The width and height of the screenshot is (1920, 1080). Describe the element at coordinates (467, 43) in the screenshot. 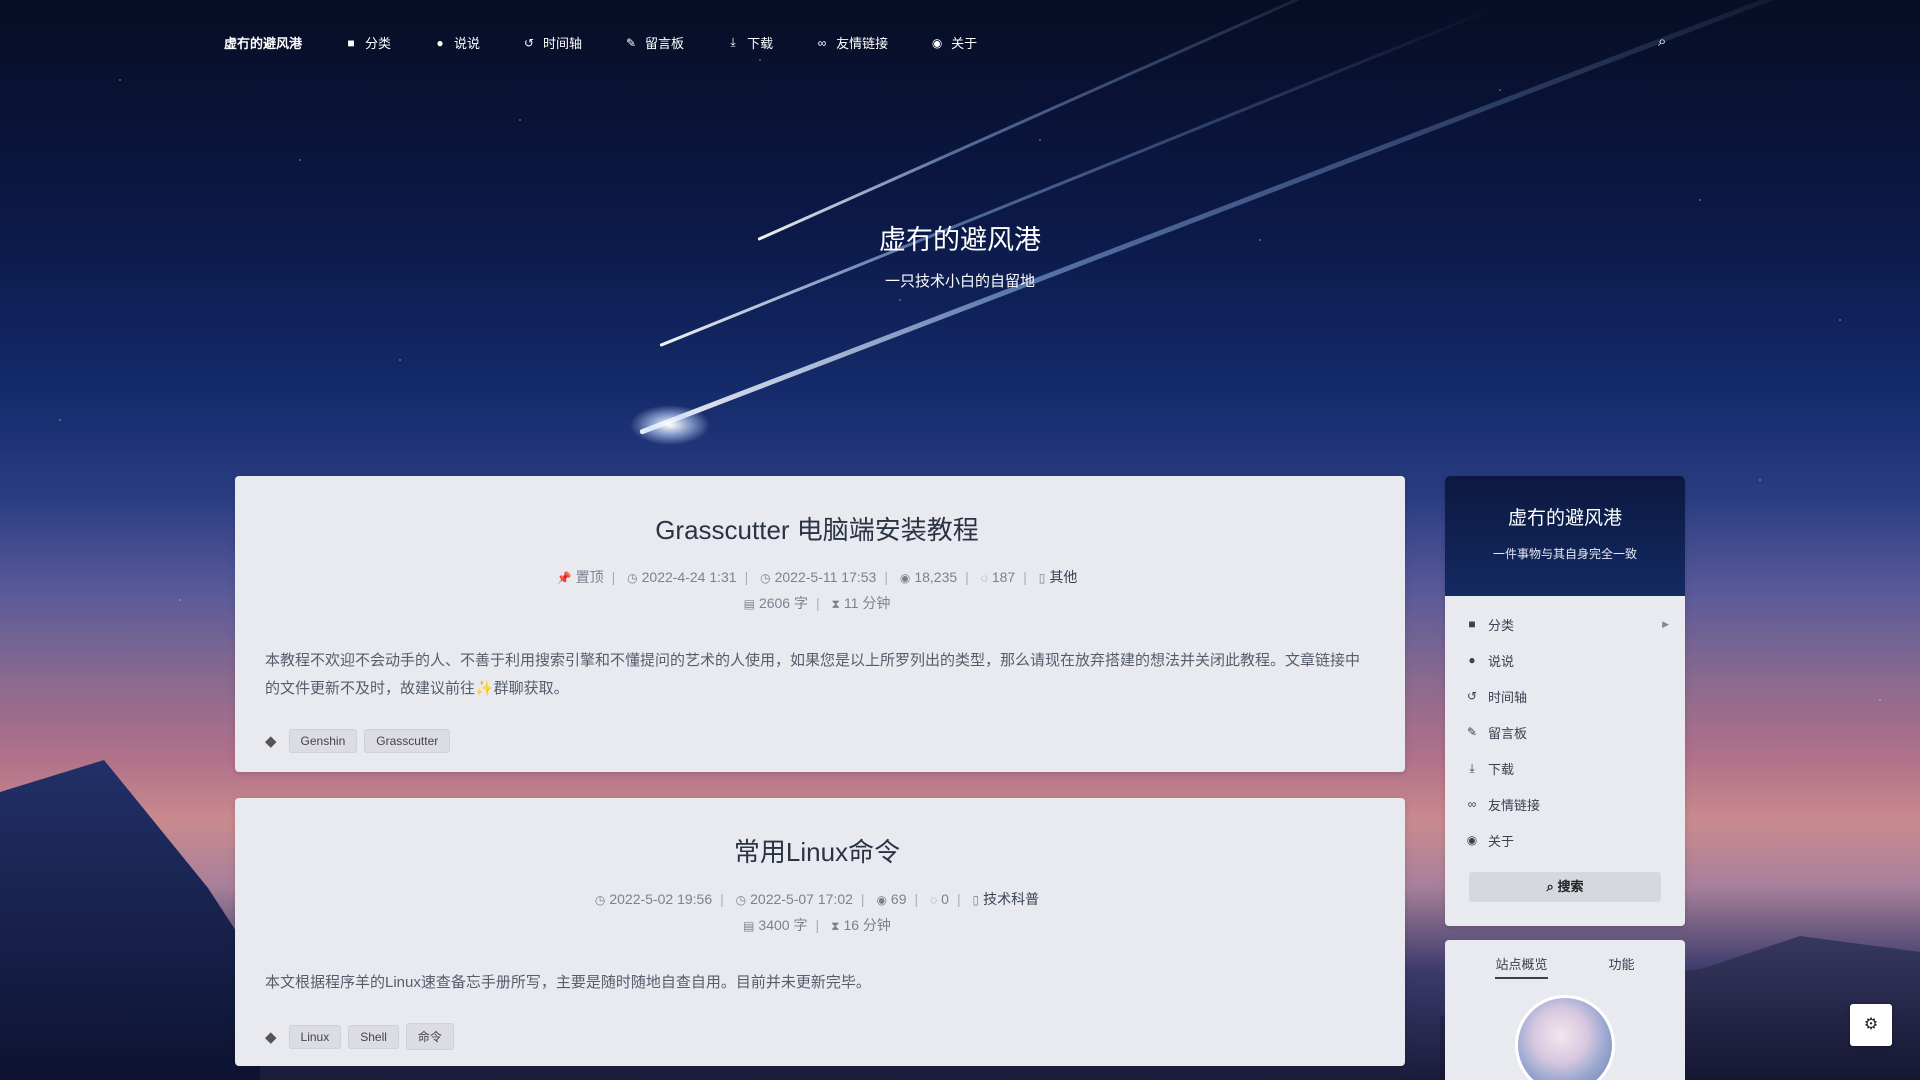

I see `nav-item-label: 说说` at that location.